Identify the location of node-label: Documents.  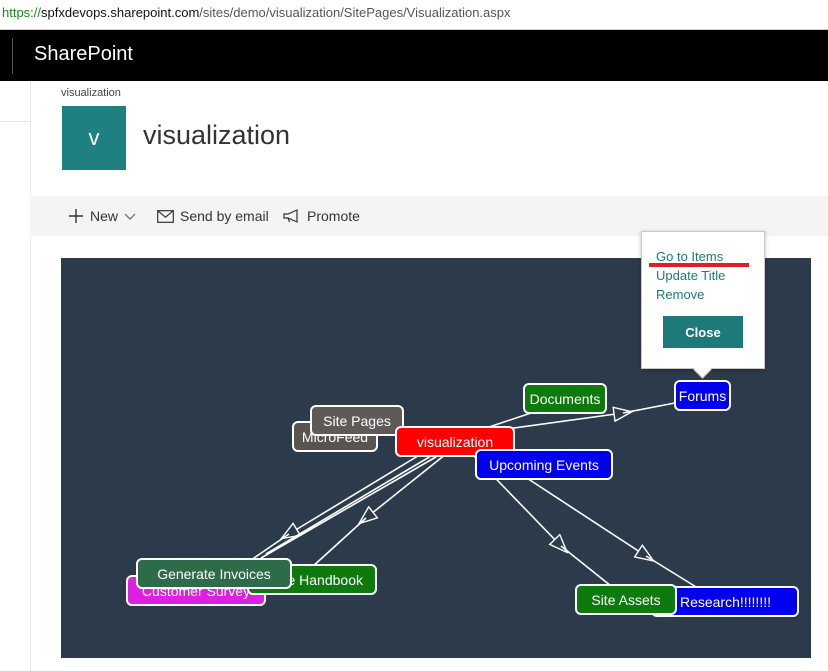
(565, 398).